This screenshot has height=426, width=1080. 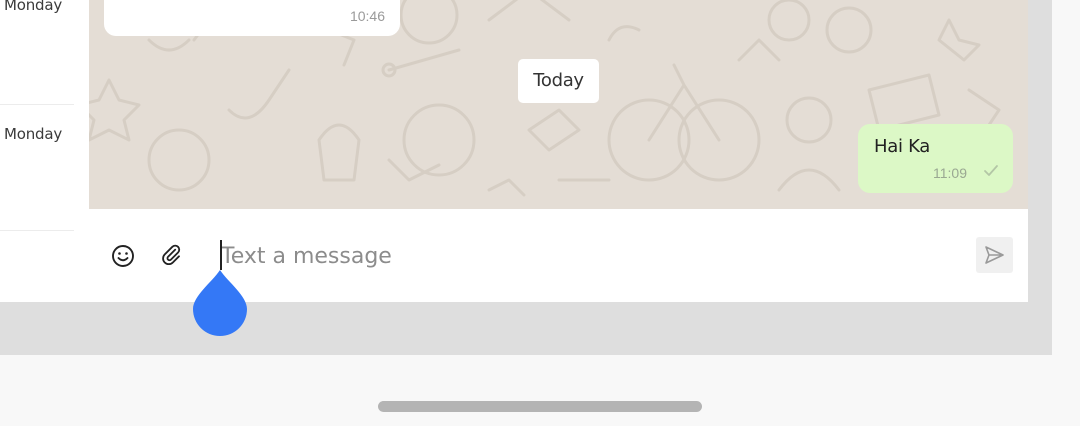 What do you see at coordinates (173, 256) in the screenshot?
I see `paperclip-icon` at bounding box center [173, 256].